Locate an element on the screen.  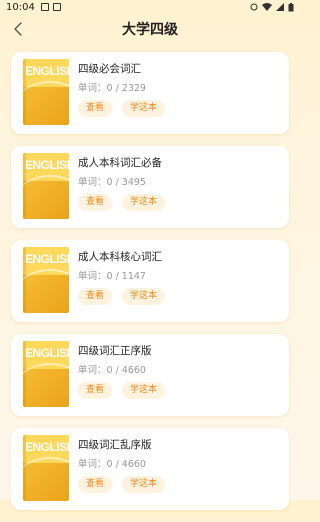
word-count-value: 0 / 1147 is located at coordinates (126, 276).